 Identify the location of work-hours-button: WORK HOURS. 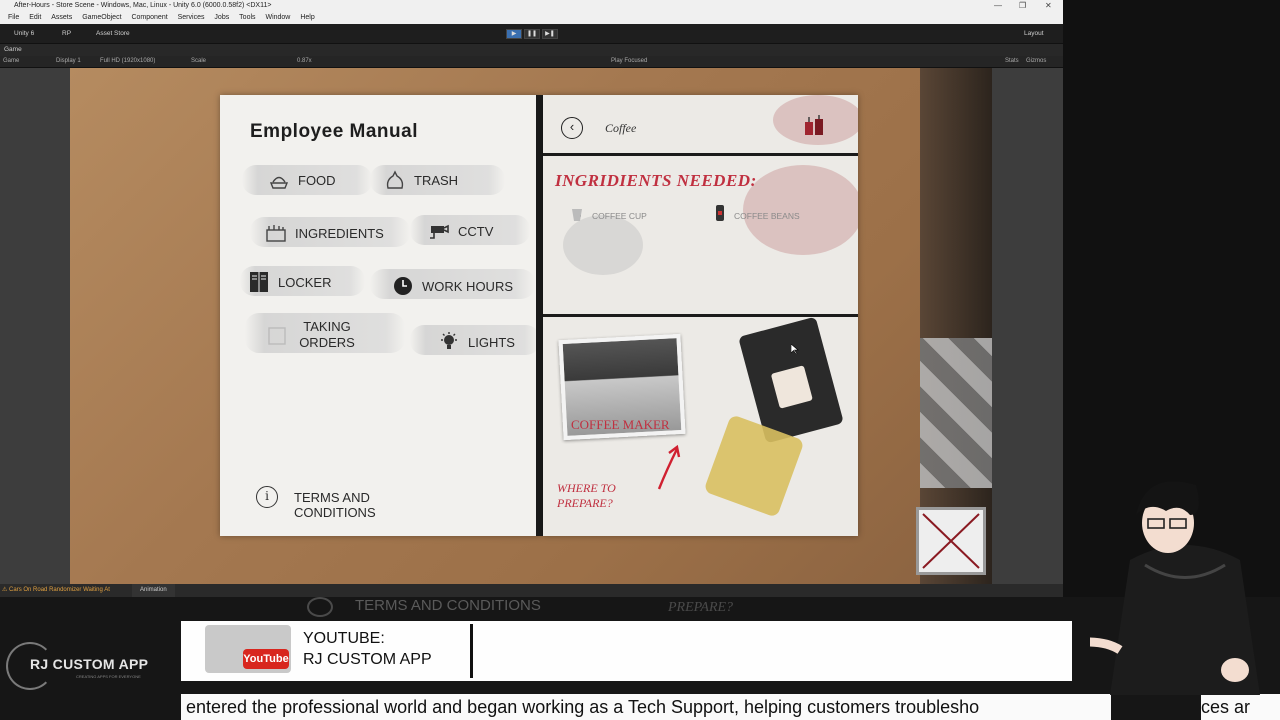
(453, 286).